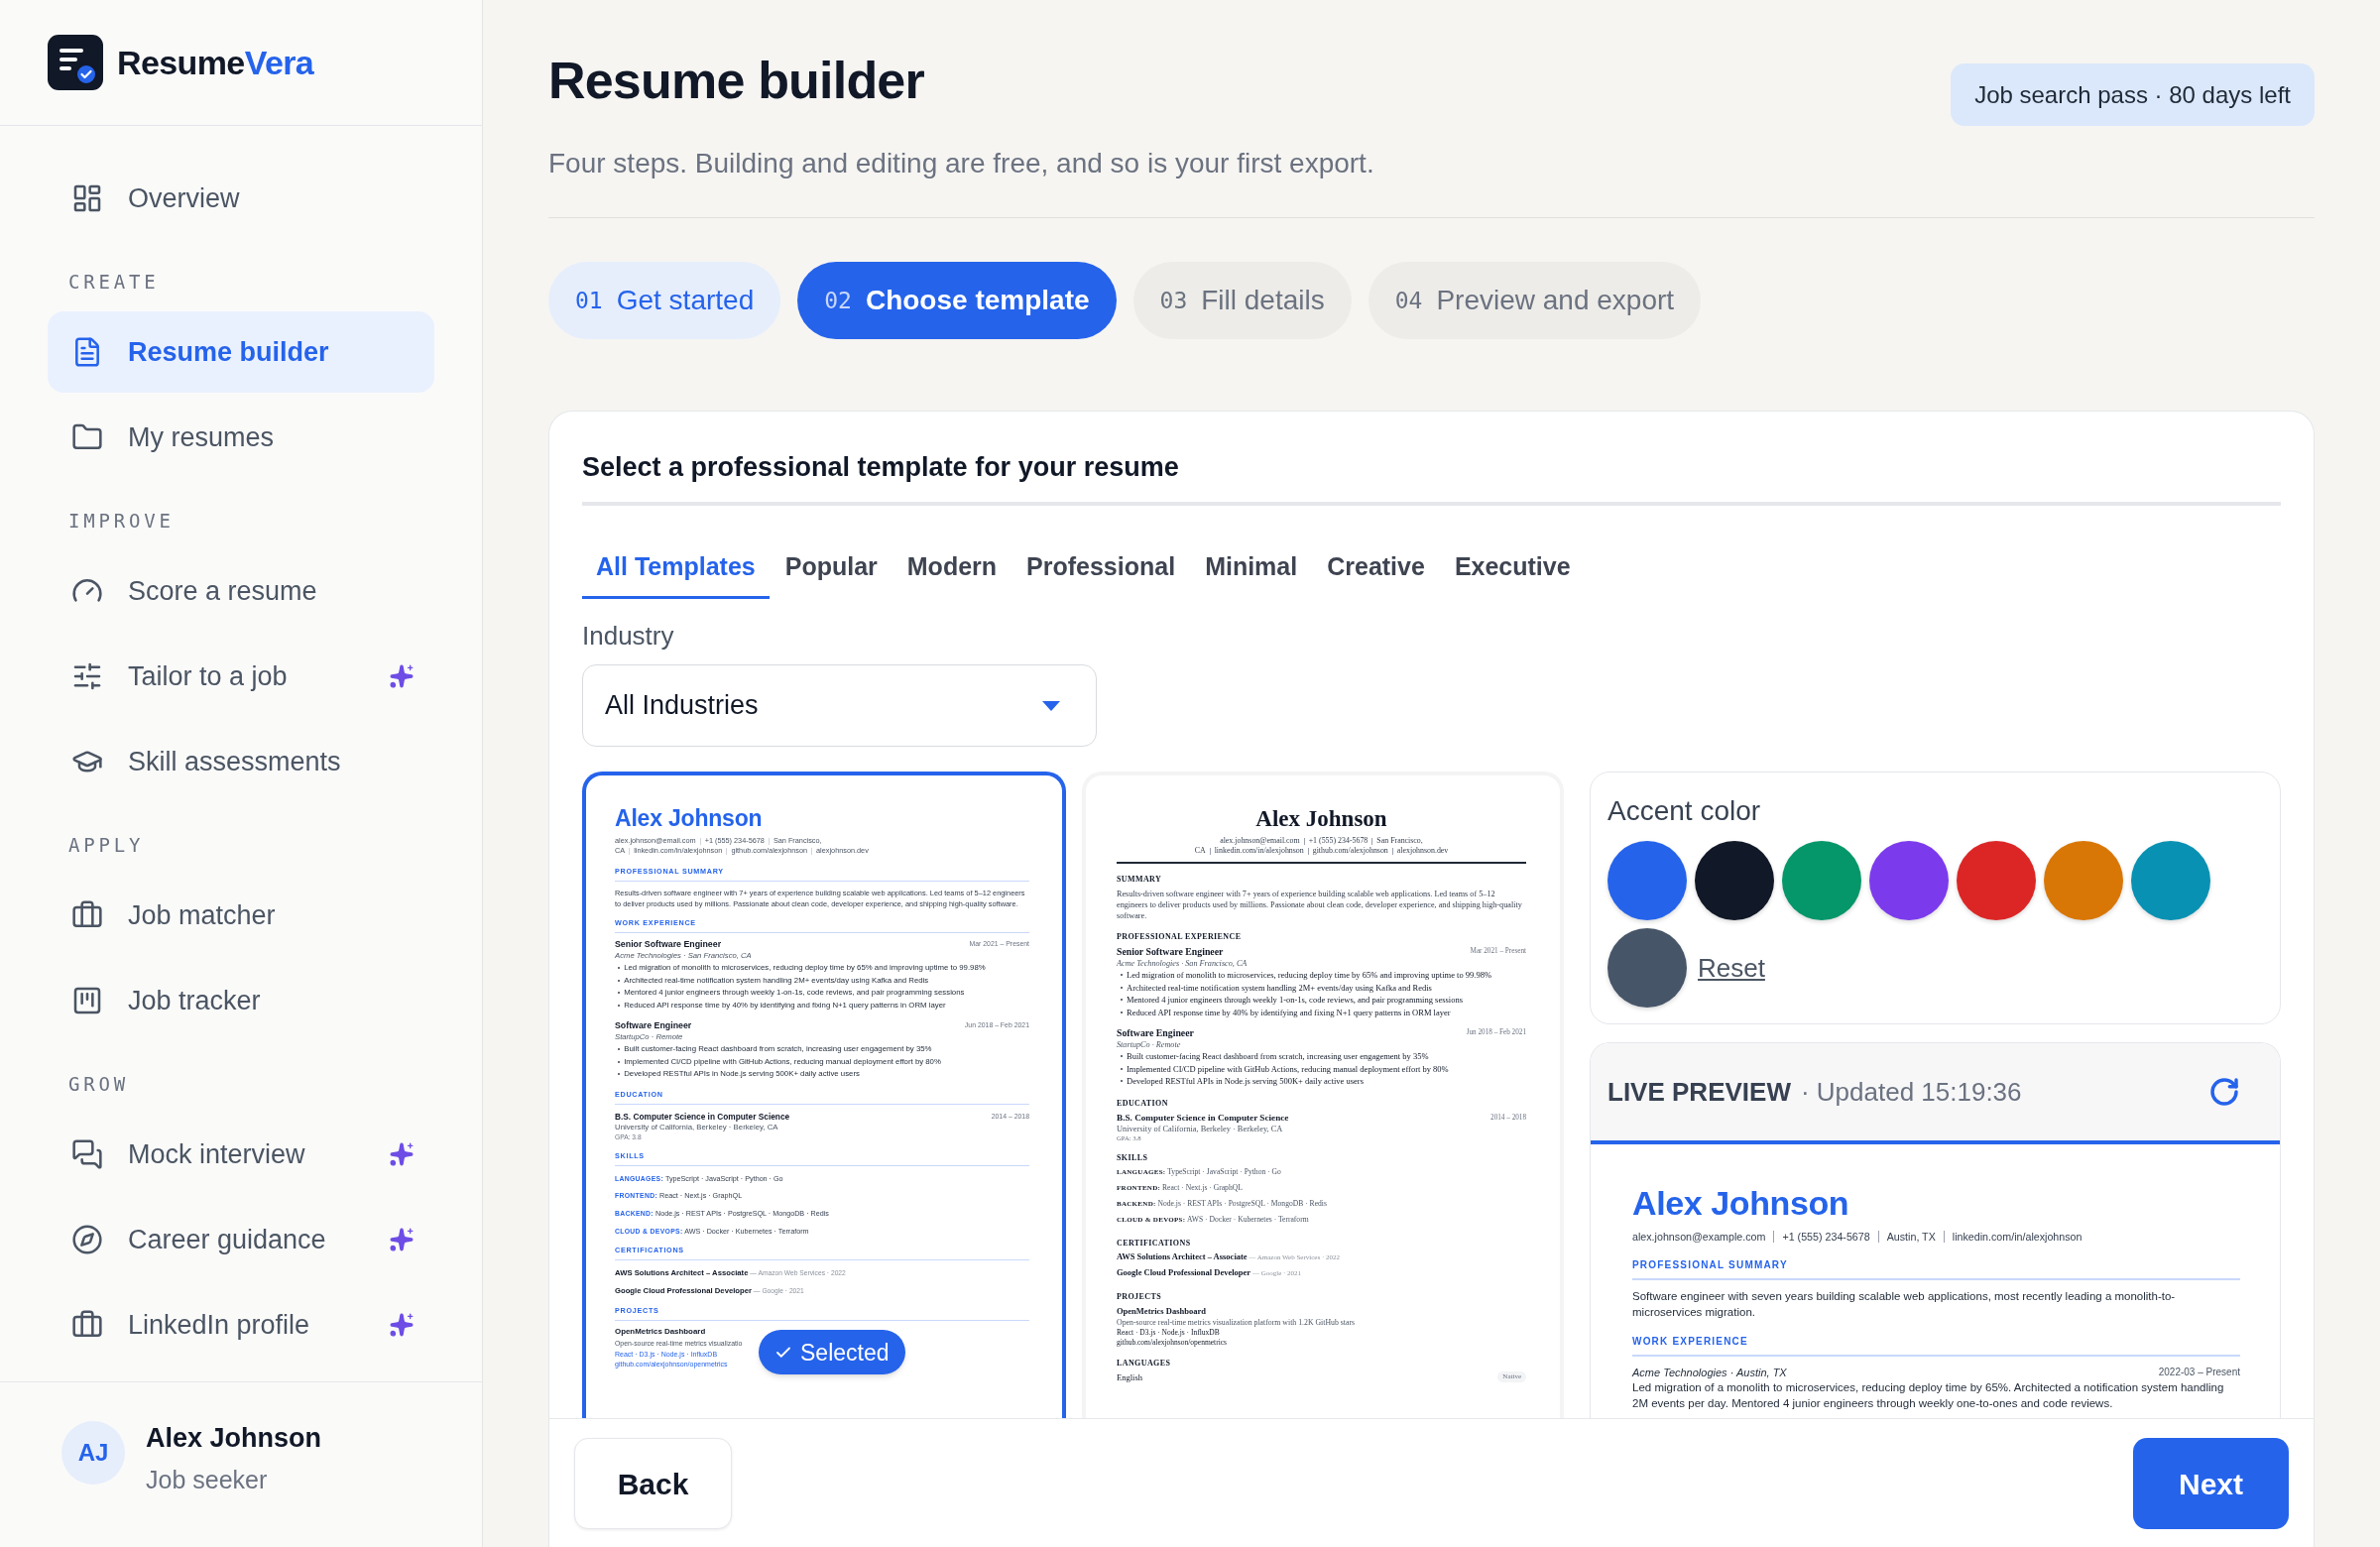 The image size is (2380, 1547). What do you see at coordinates (234, 1438) in the screenshot?
I see `user-name: Alex Johnson` at bounding box center [234, 1438].